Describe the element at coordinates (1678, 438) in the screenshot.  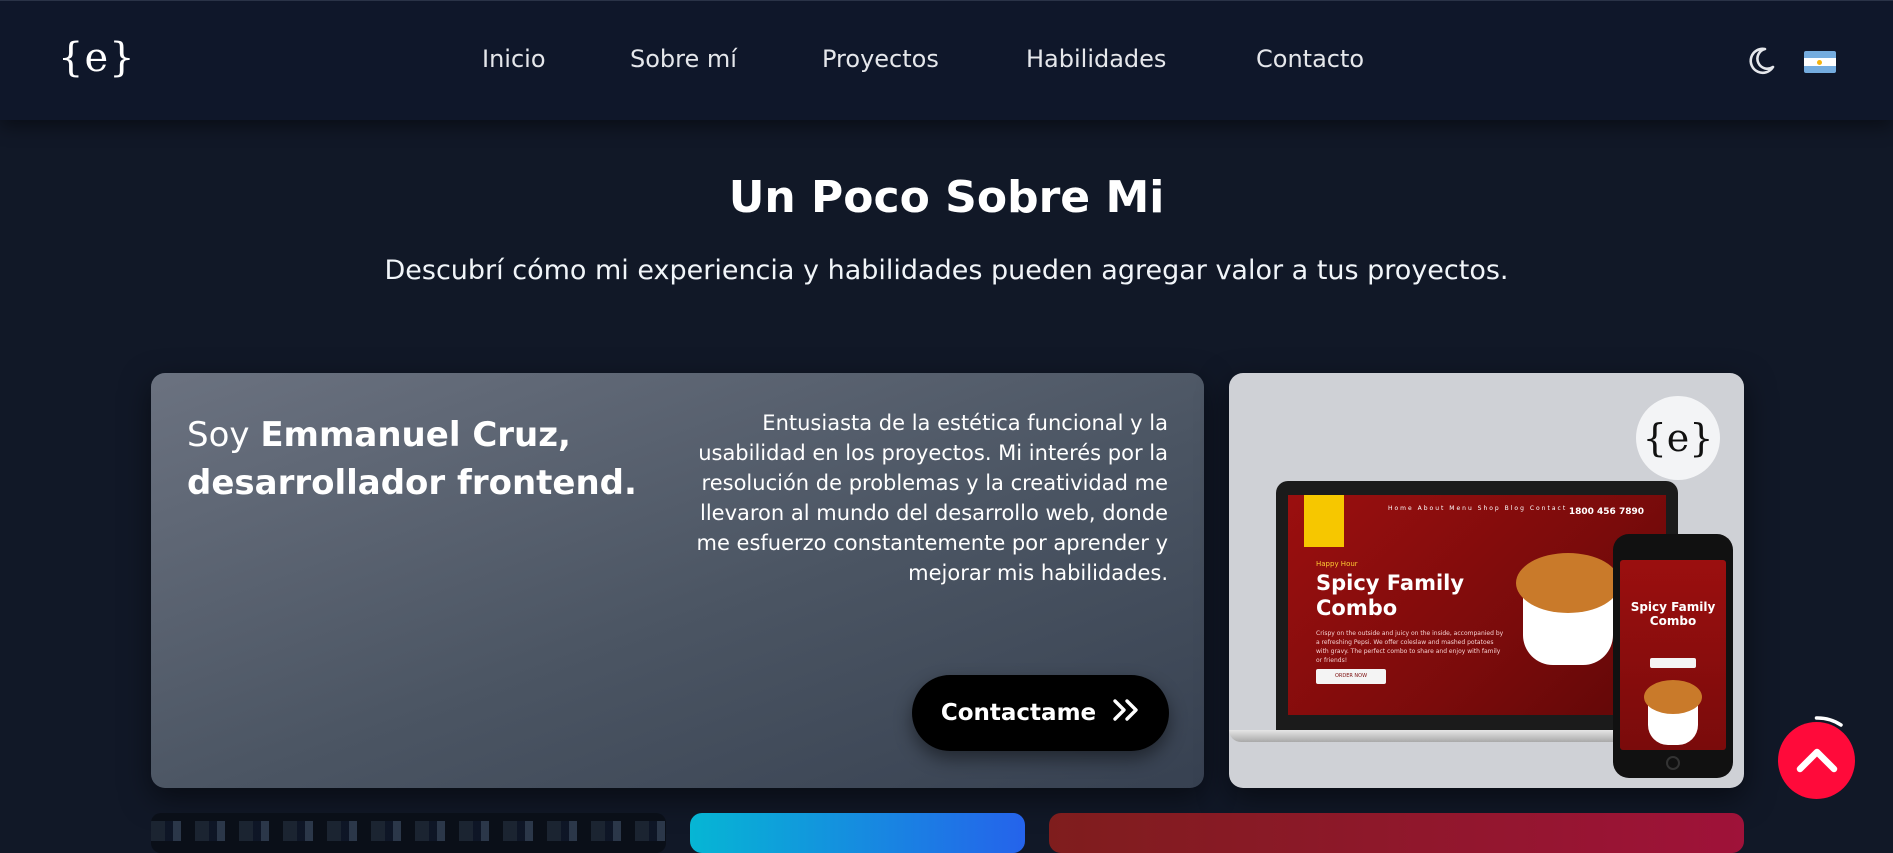
I see `logo-badge: {e}` at that location.